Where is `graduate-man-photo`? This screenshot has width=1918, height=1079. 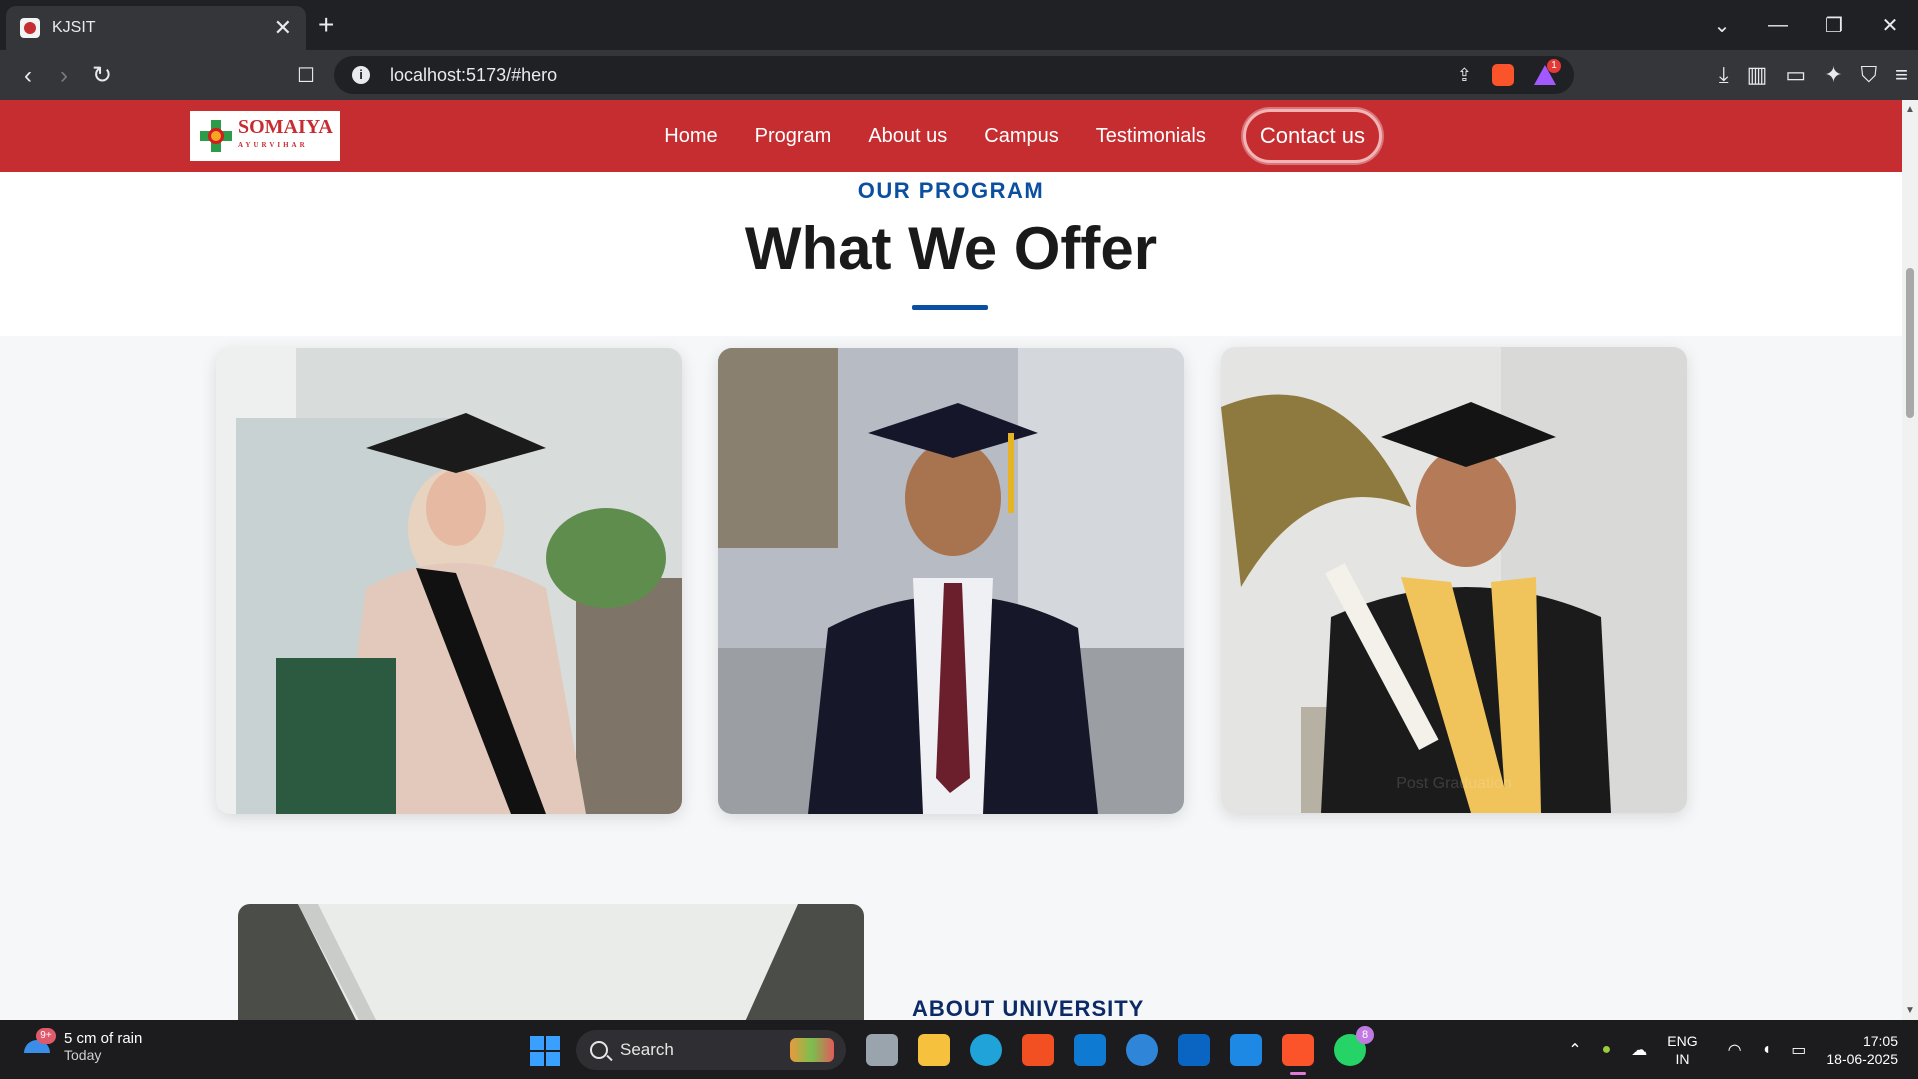 graduate-man-photo is located at coordinates (951, 581).